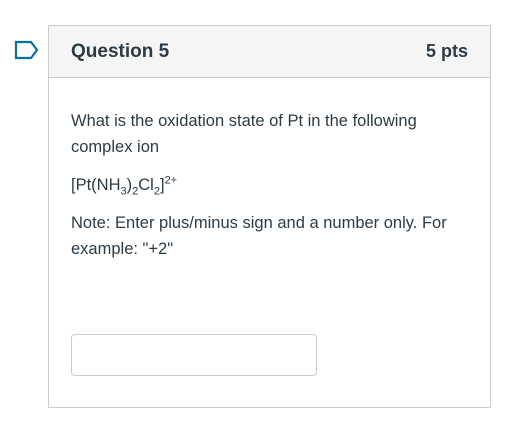 This screenshot has height=440, width=524. What do you see at coordinates (120, 51) in the screenshot?
I see `question-title: Question 5` at bounding box center [120, 51].